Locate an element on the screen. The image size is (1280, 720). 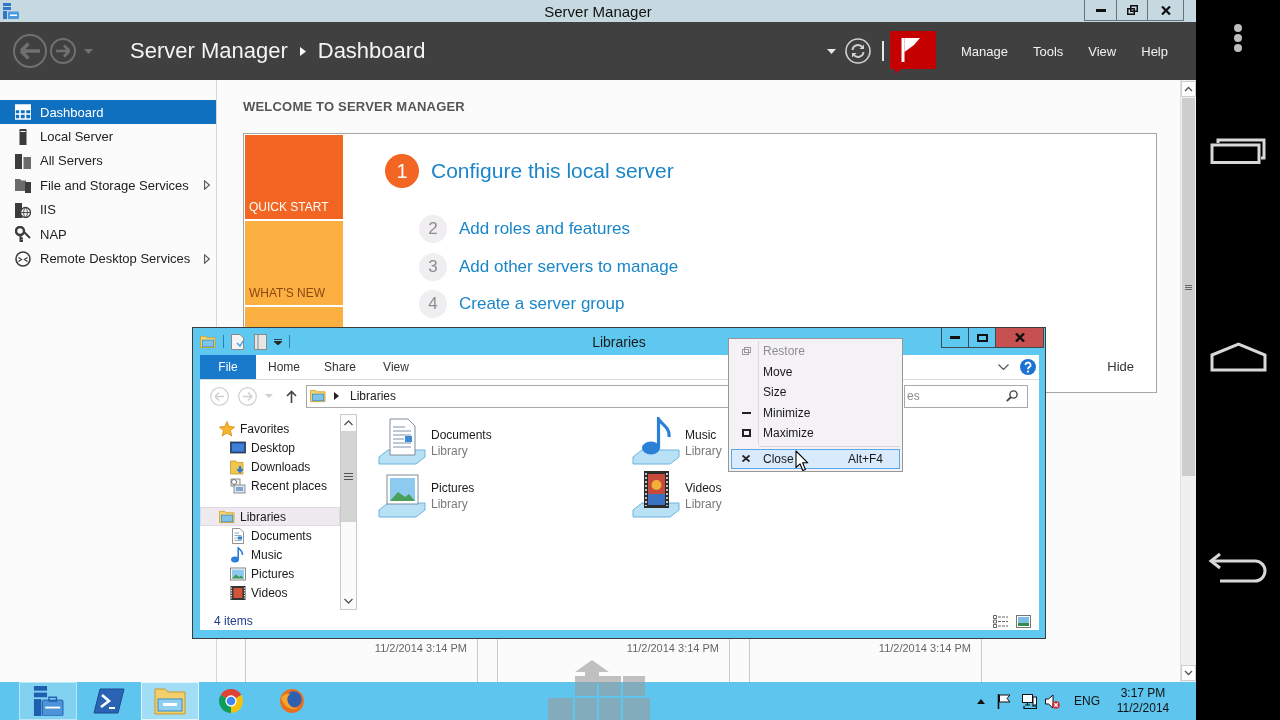
item-name: Music is located at coordinates (701, 435).